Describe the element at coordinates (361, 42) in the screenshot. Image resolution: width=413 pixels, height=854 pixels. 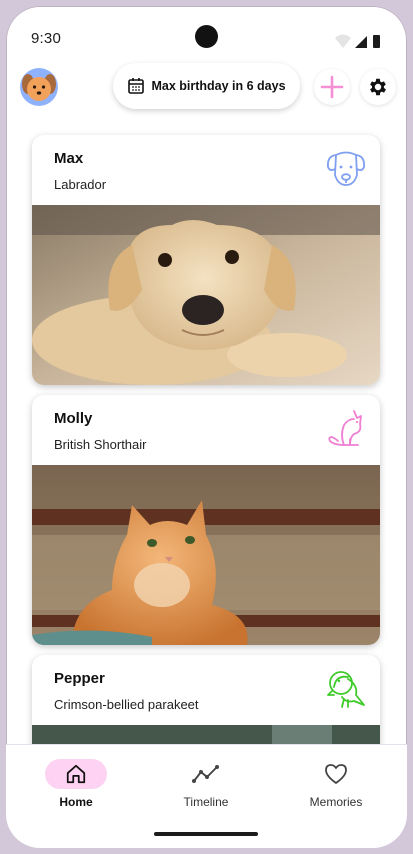
I see `signal-icon` at that location.